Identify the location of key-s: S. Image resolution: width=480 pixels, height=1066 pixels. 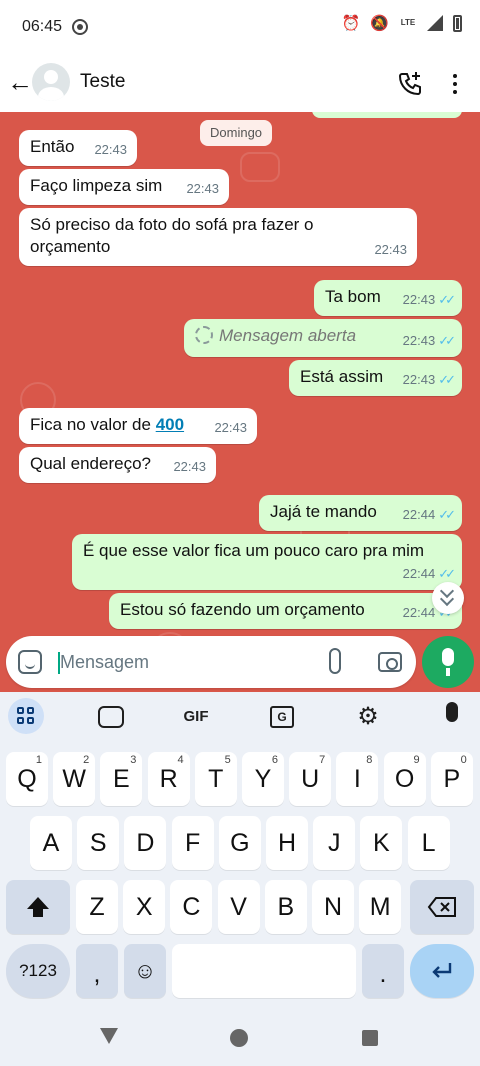
(98, 843).